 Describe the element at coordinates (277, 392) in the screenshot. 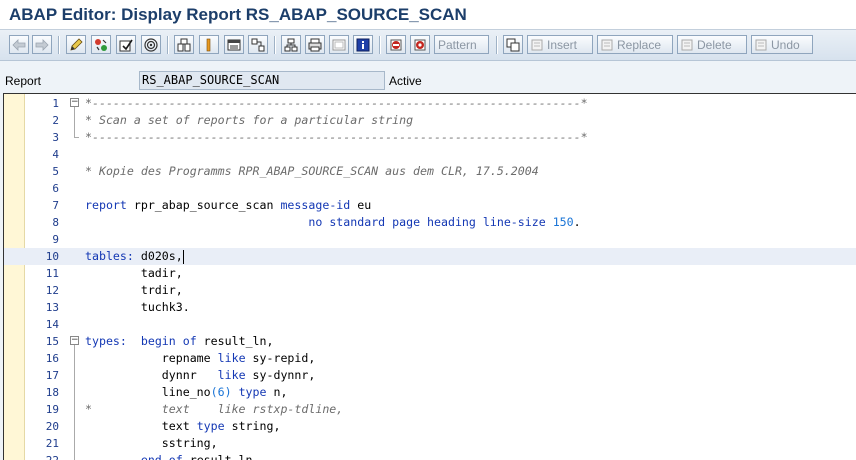

I see `code-token: n,` at that location.